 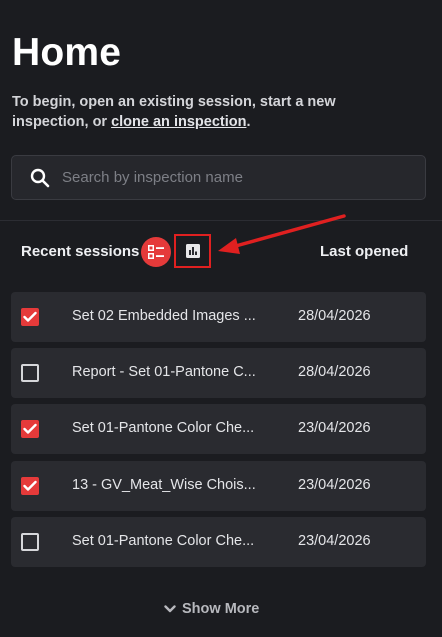 I want to click on session-row: Set 02 Embedded Images ... 28/04/2026, so click(x=218, y=317).